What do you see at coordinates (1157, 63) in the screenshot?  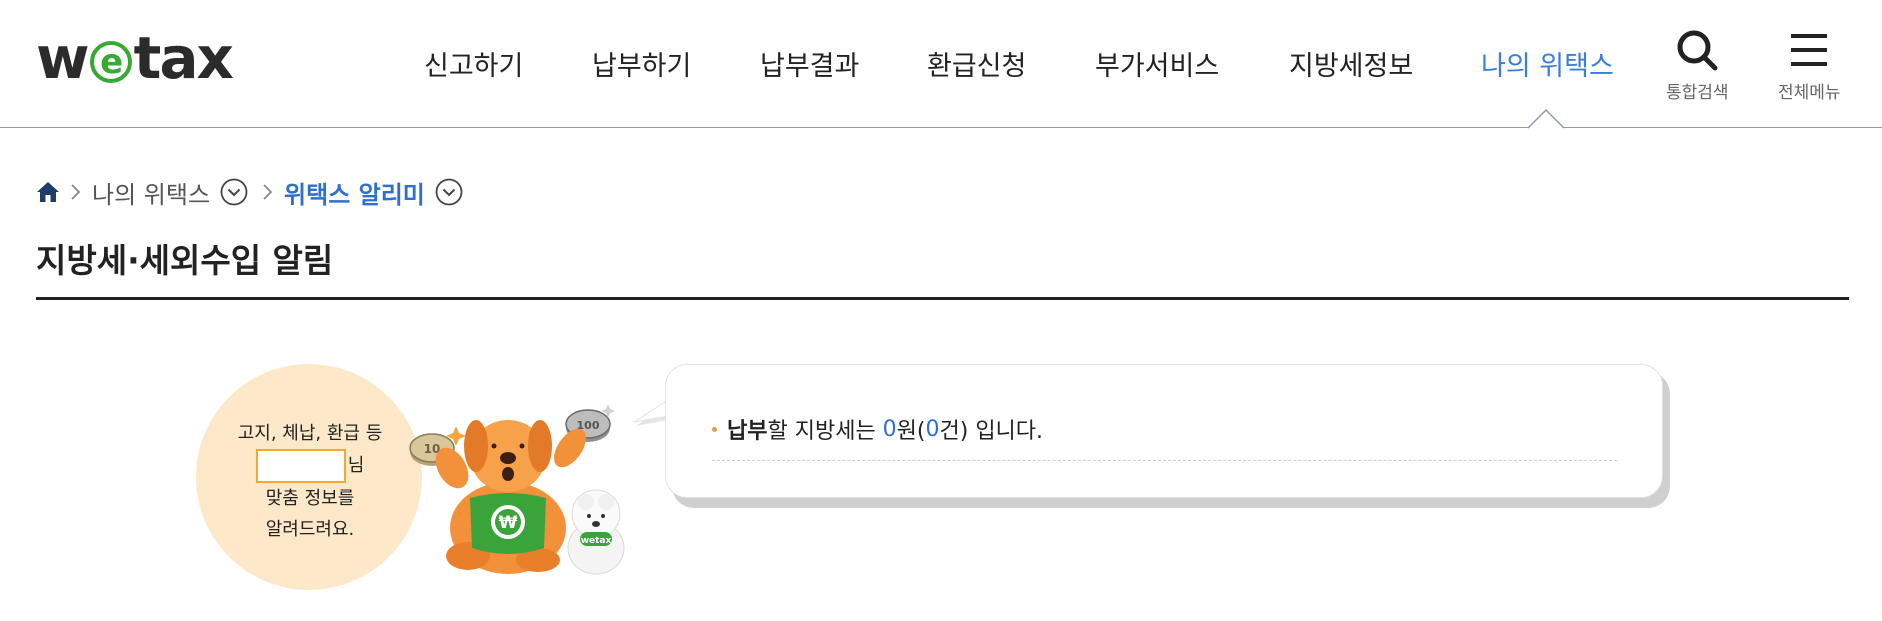 I see `nav-item-extra-services: 부가서비스` at bounding box center [1157, 63].